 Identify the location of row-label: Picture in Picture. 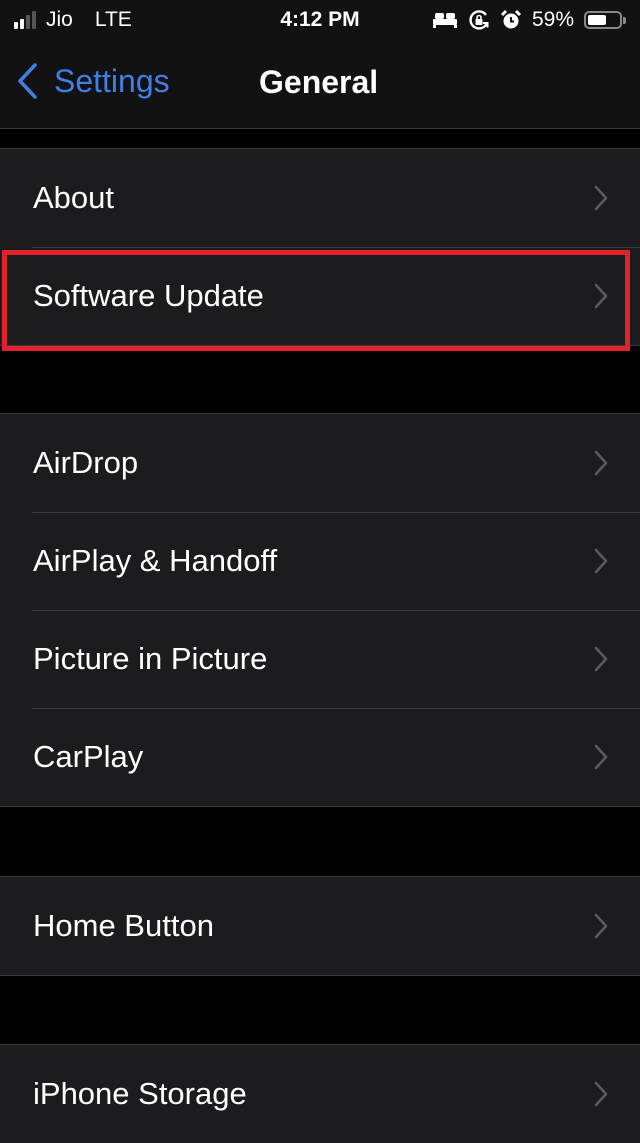
(150, 658).